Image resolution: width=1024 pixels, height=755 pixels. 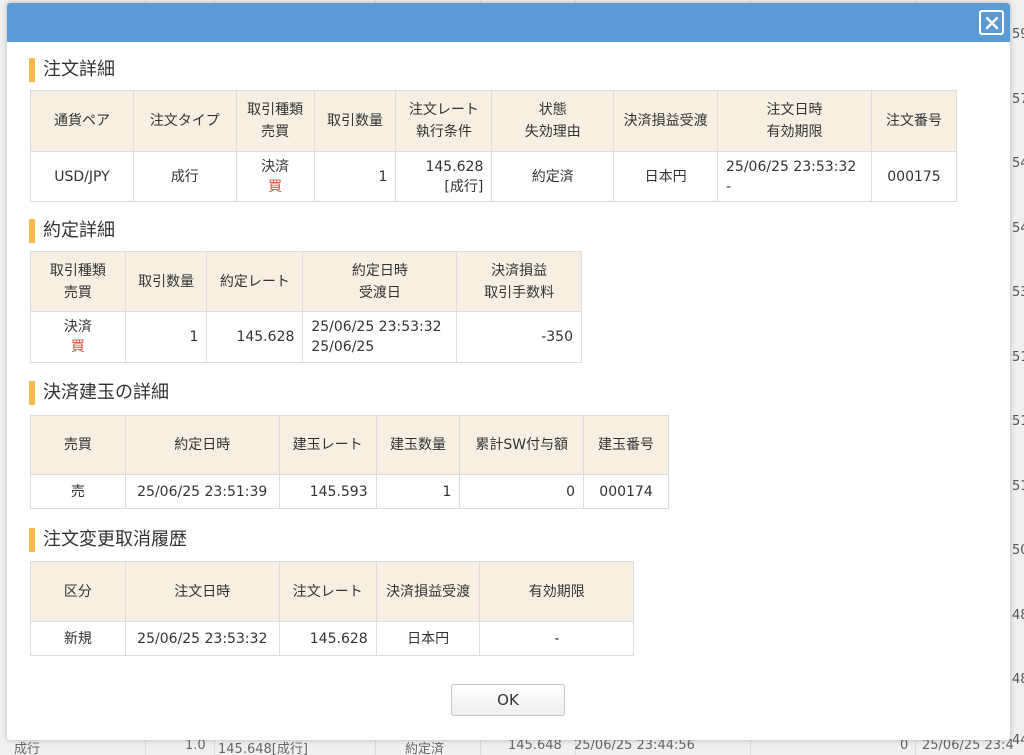 I want to click on side-sell: 売, so click(x=78, y=491).